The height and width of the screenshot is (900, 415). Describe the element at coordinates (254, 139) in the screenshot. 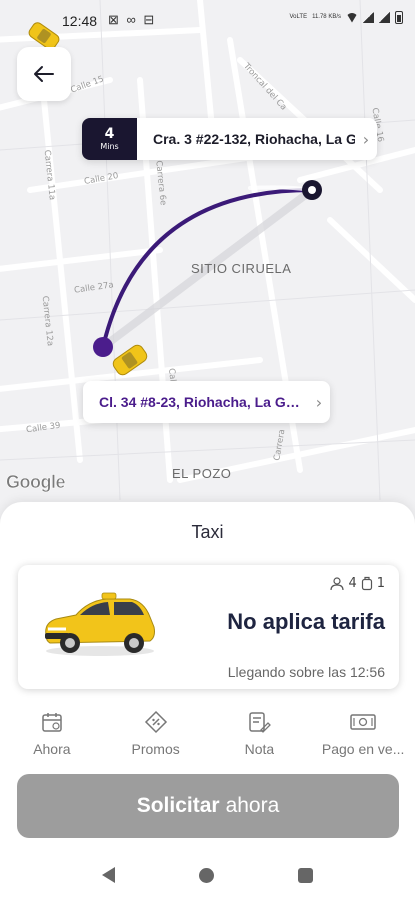

I see `destination-address: Cra. 3 #22-132, Riohacha, La Guajira` at that location.